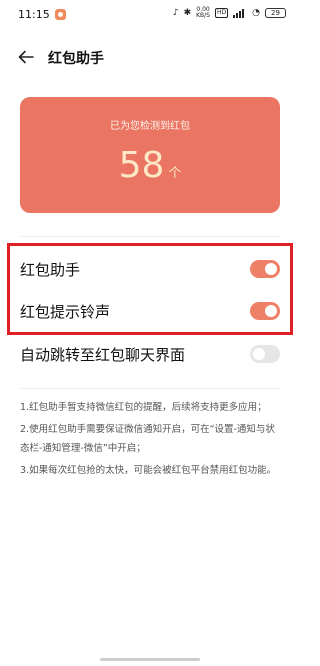  I want to click on setting-auto-jump-chat: 自动跳转至红包聊天界面, so click(150, 354).